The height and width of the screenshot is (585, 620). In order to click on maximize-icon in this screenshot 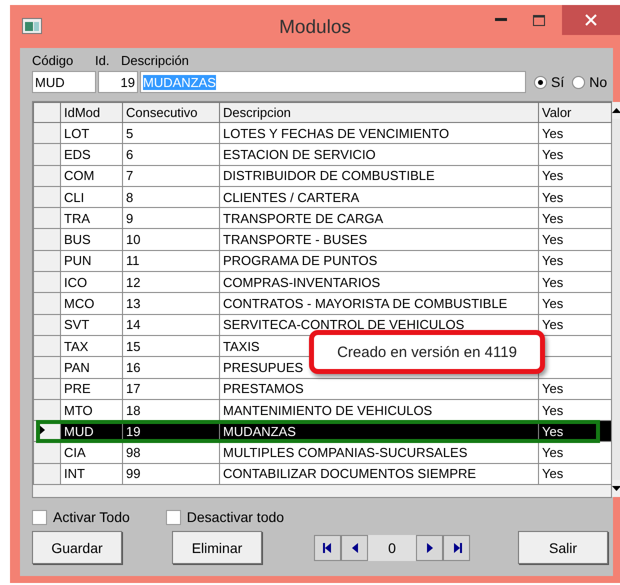, I will do `click(539, 20)`.